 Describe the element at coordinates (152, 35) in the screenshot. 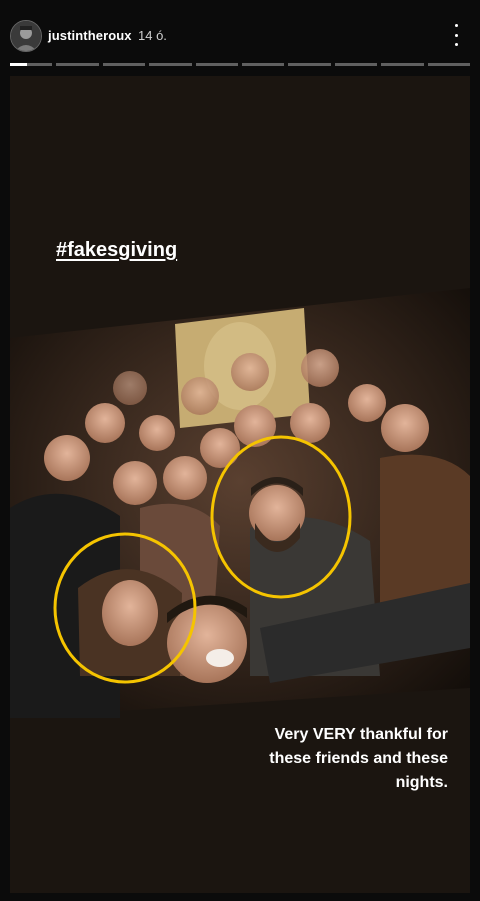

I see `post-timestamp: 14 ó.` at that location.